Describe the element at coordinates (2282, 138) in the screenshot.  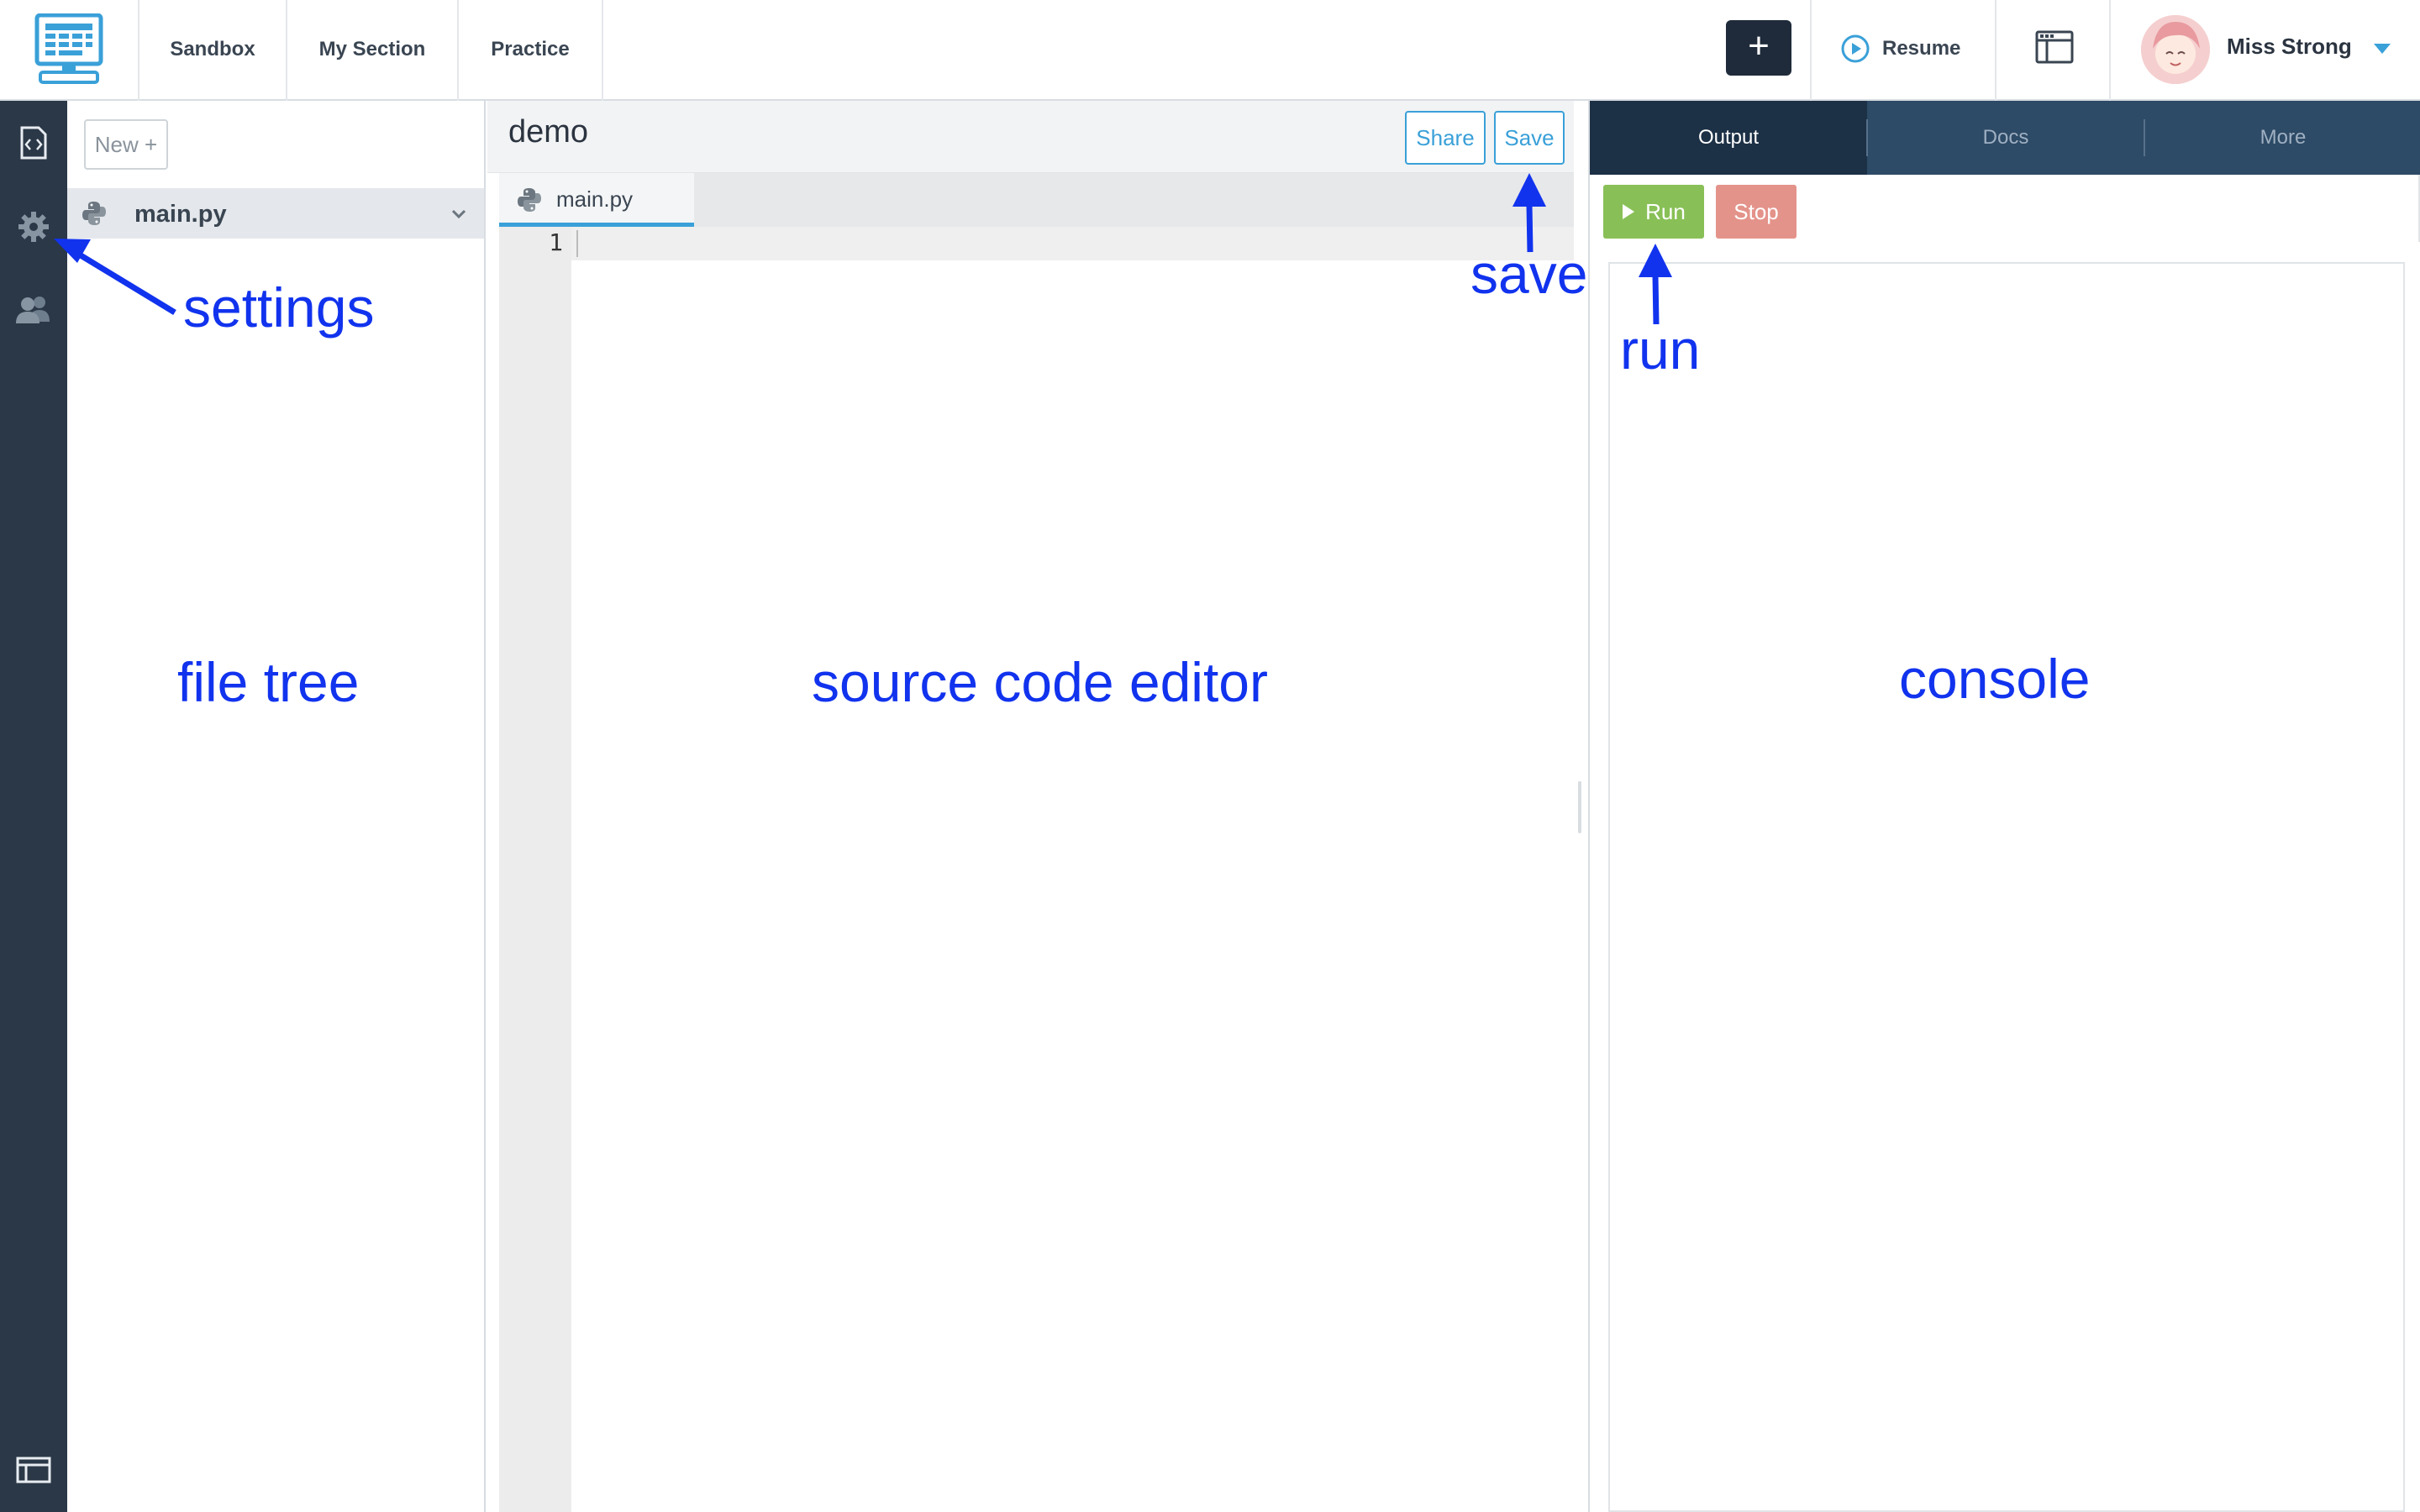
I see `tab-more: More` at that location.